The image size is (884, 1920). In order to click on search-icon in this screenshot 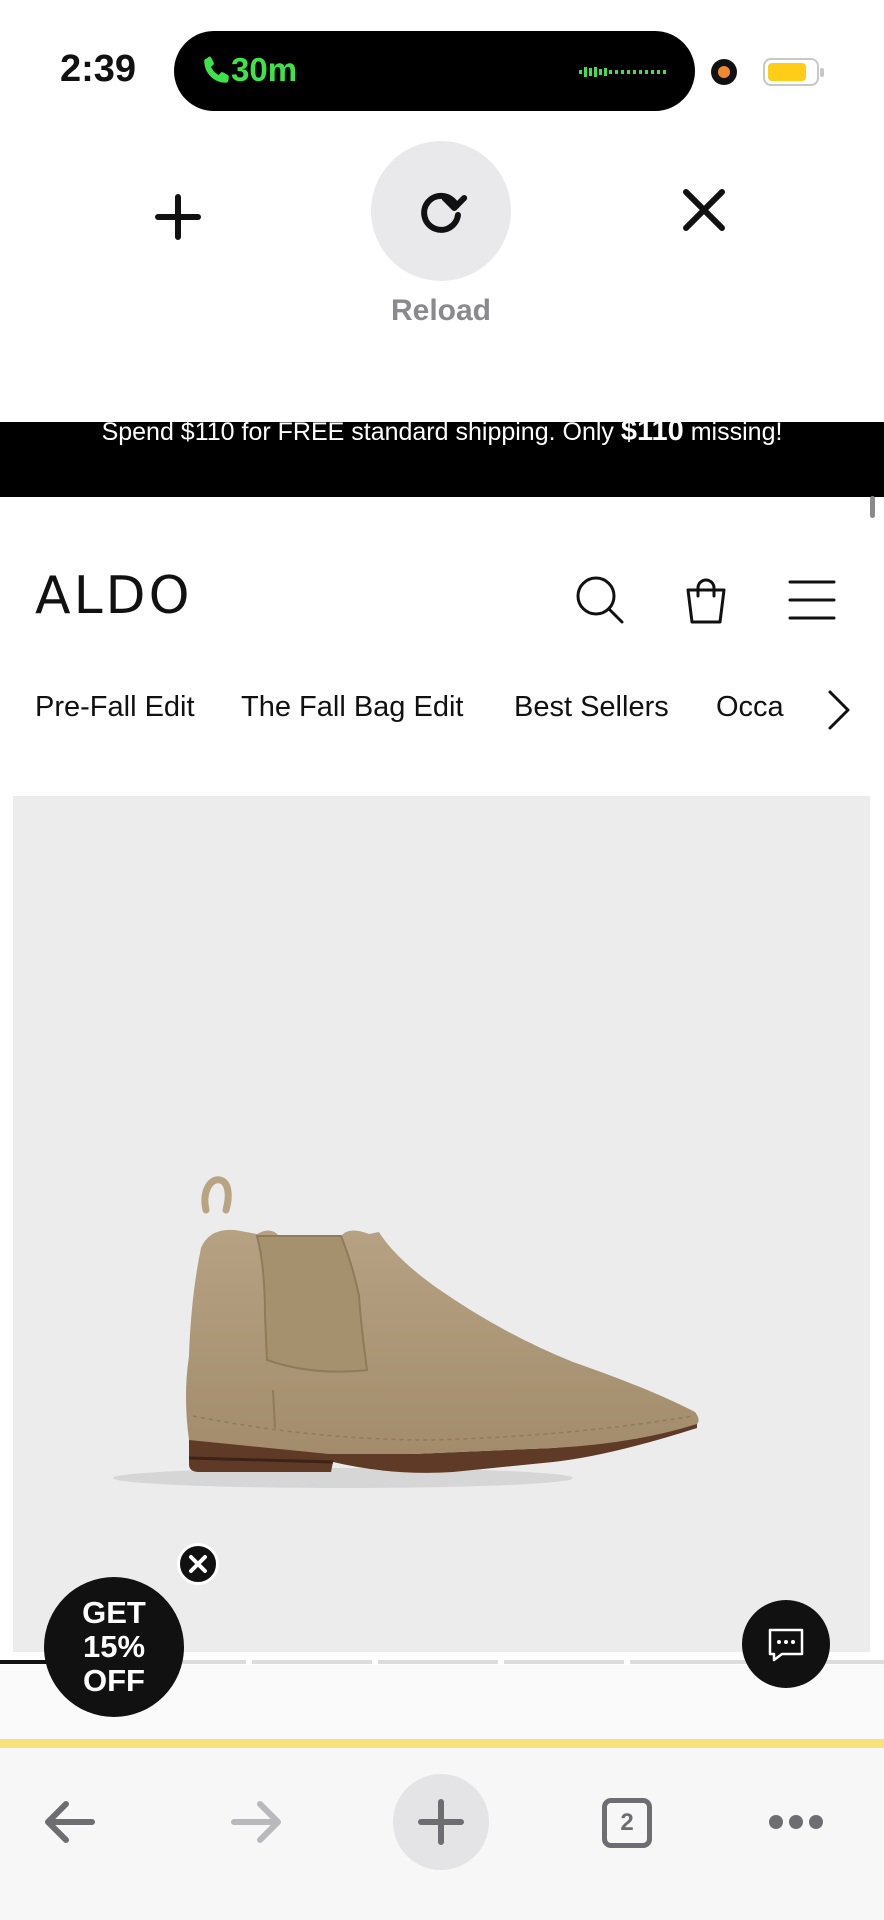, I will do `click(600, 600)`.